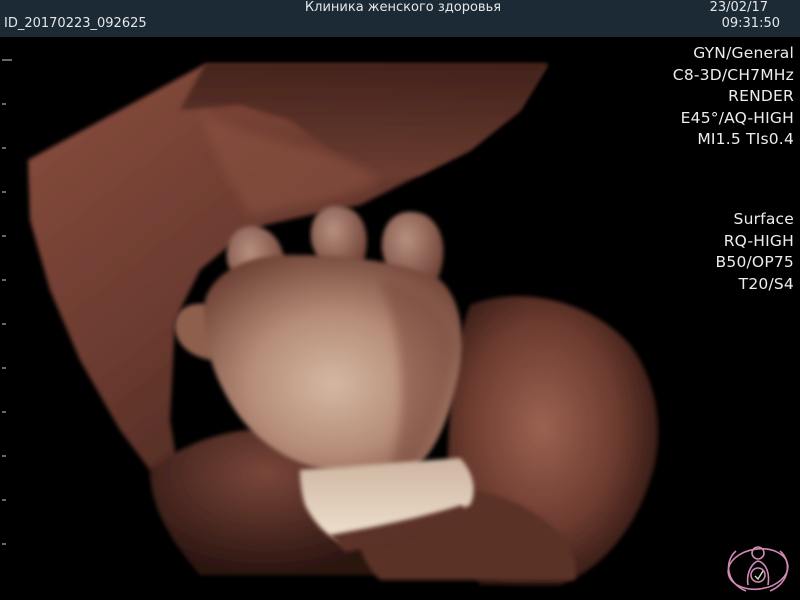  I want to click on mother-and-baby-logo-icon, so click(758, 569).